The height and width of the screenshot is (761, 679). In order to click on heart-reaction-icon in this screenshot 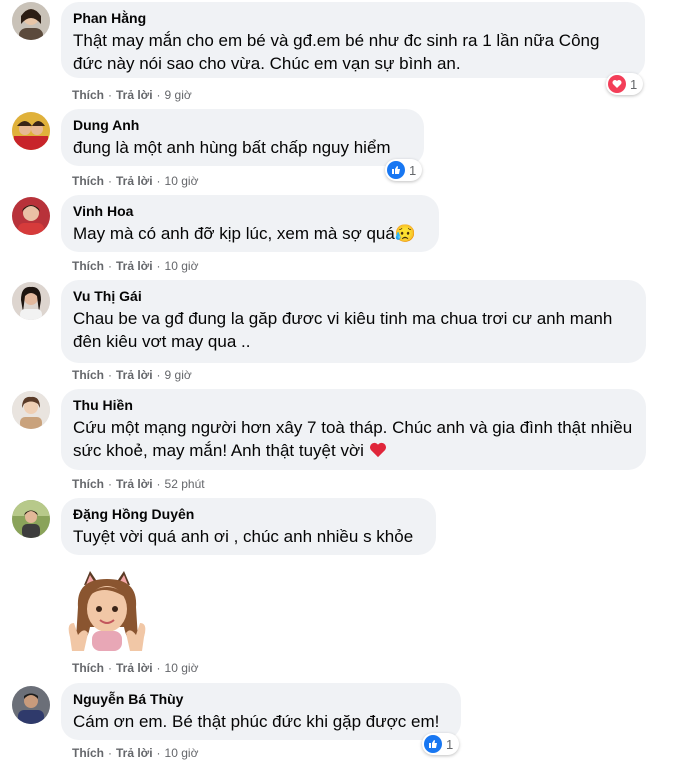, I will do `click(617, 84)`.